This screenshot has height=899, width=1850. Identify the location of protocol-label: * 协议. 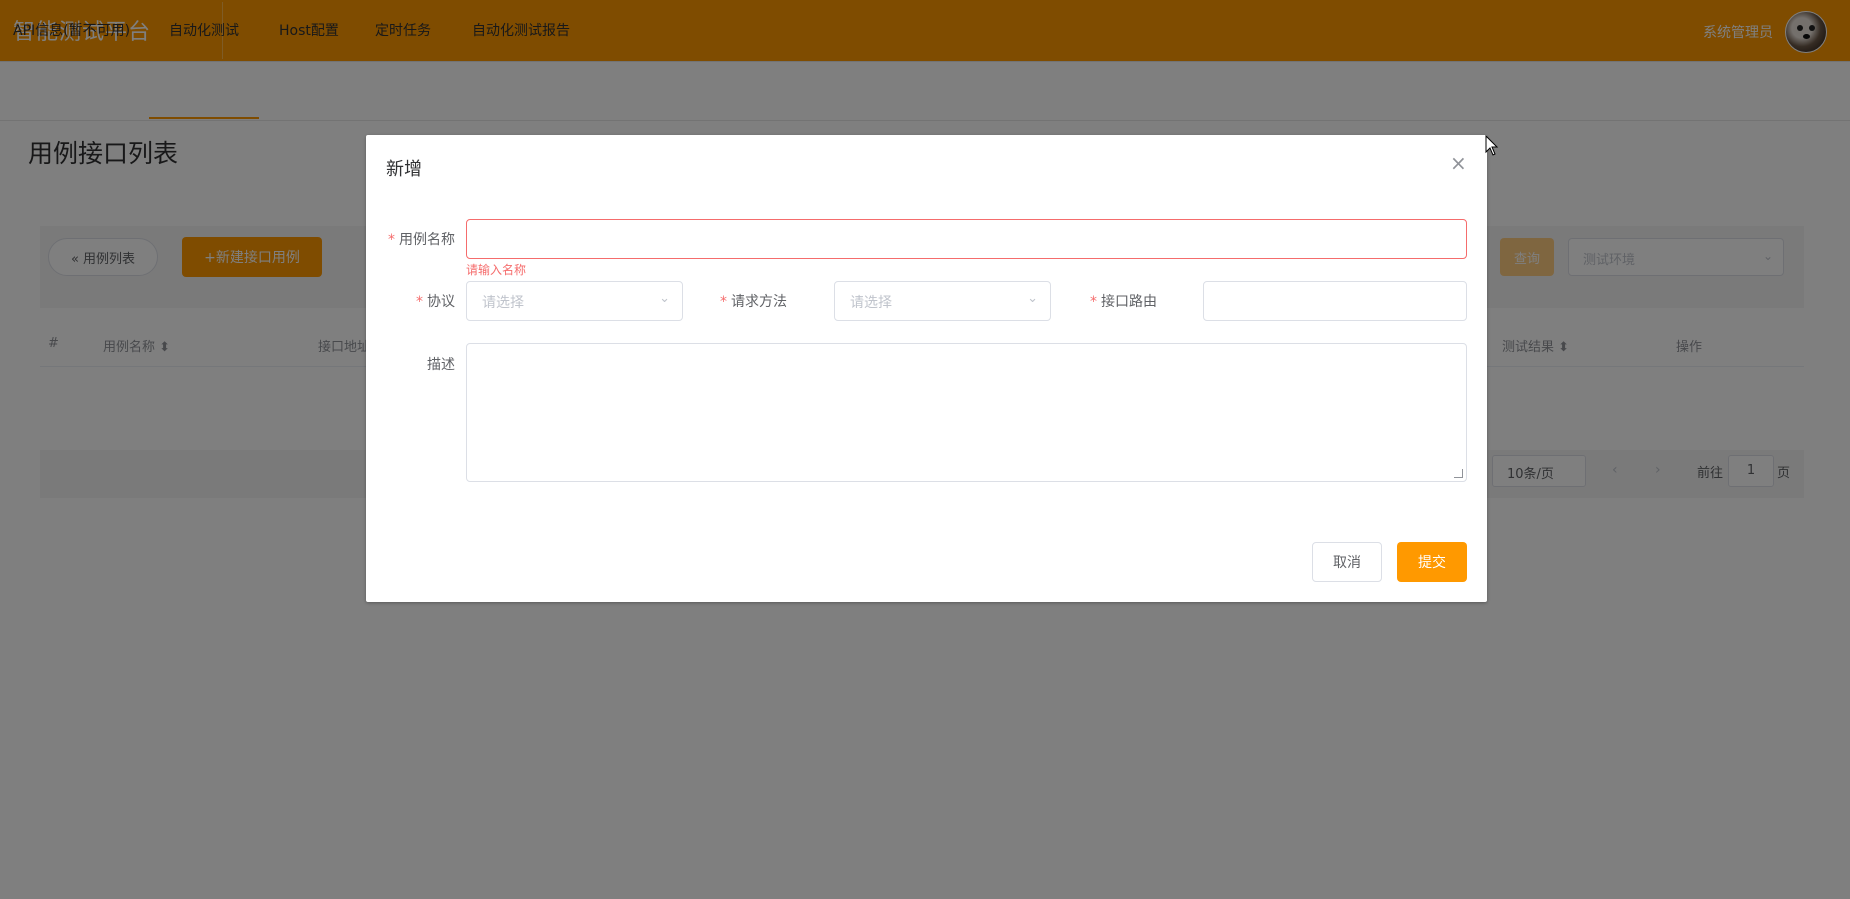
(435, 302).